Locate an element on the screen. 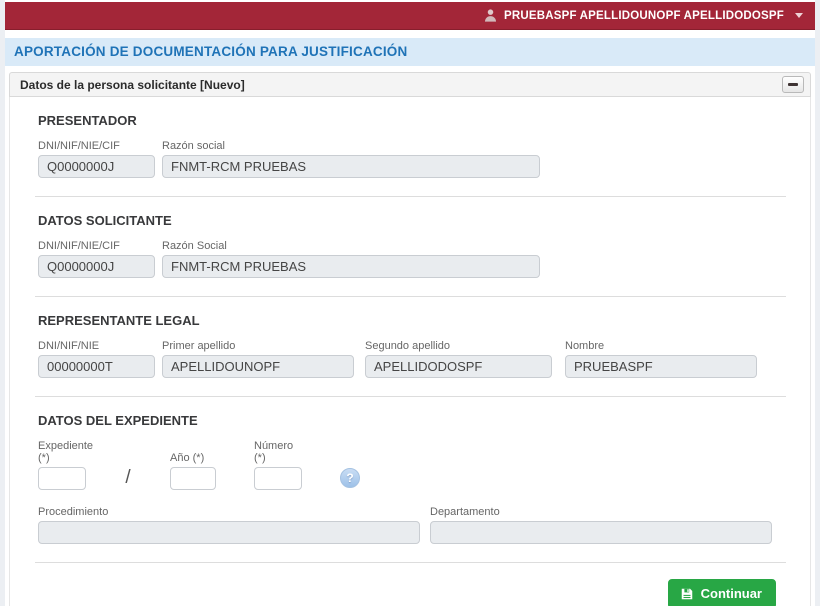  representante-apellido2-input is located at coordinates (458, 366).